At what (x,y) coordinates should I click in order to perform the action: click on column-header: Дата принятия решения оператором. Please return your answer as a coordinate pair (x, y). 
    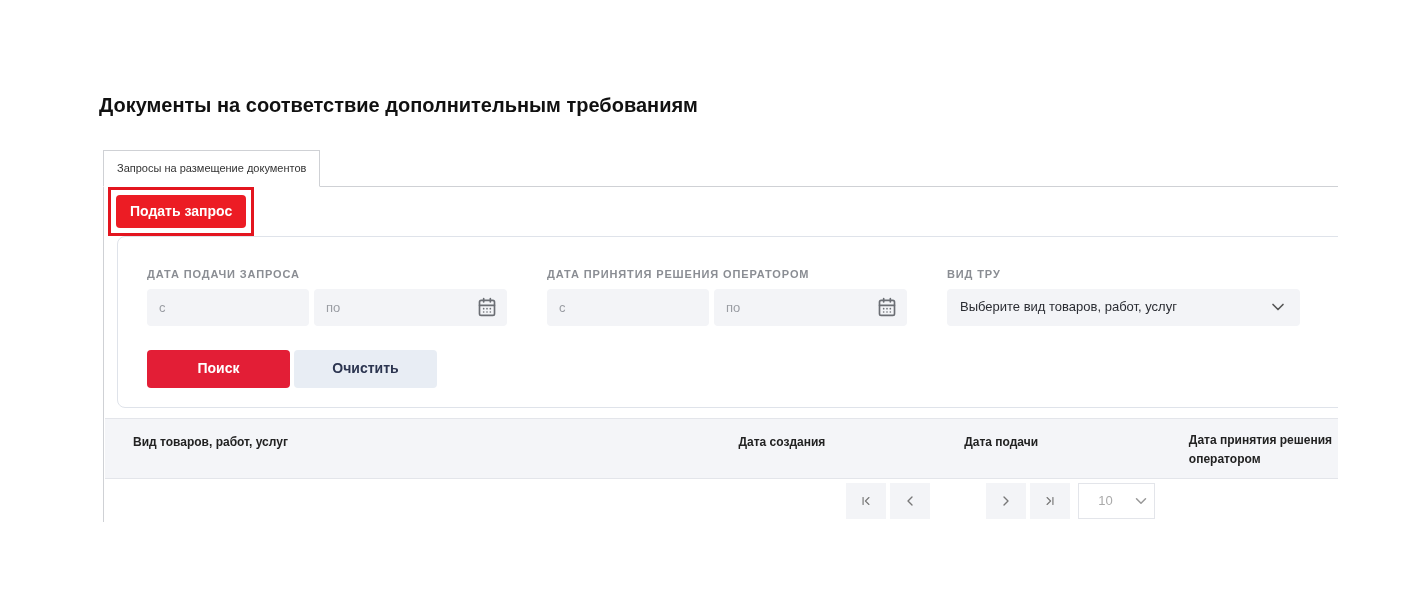
    Looking at the image, I should click on (1261, 450).